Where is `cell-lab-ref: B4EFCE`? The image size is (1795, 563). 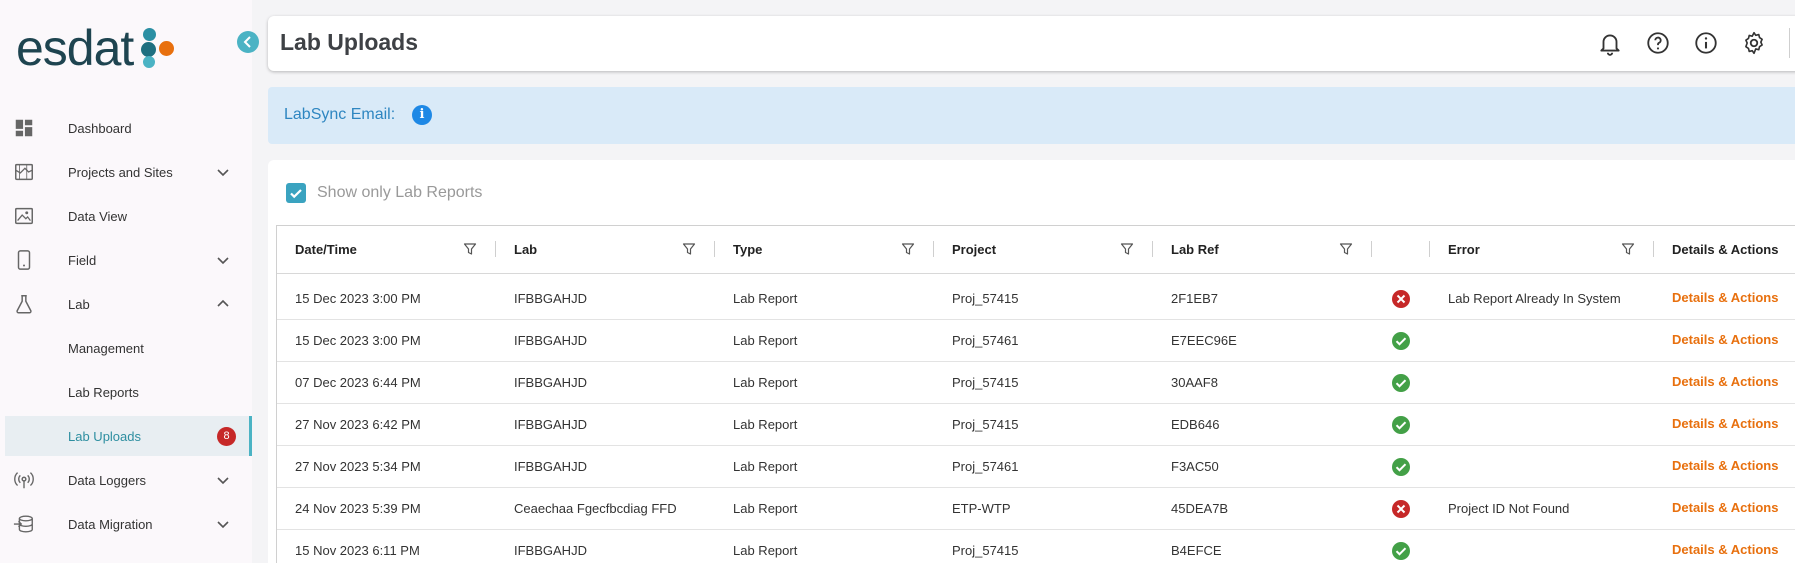 cell-lab-ref: B4EFCE is located at coordinates (1196, 550).